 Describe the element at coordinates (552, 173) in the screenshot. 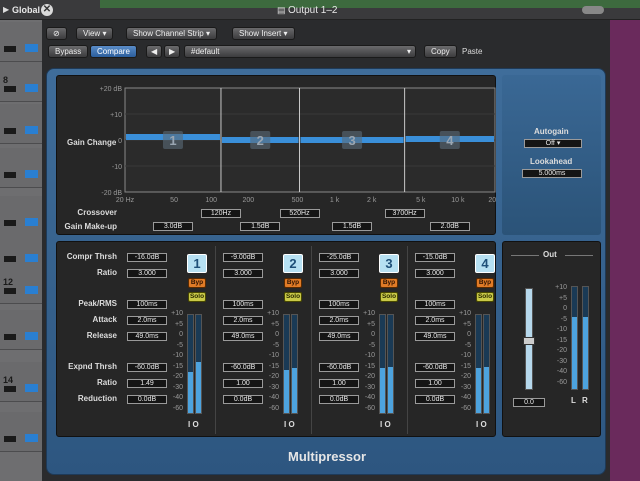

I see `lookahead-field: 5.000ms` at that location.